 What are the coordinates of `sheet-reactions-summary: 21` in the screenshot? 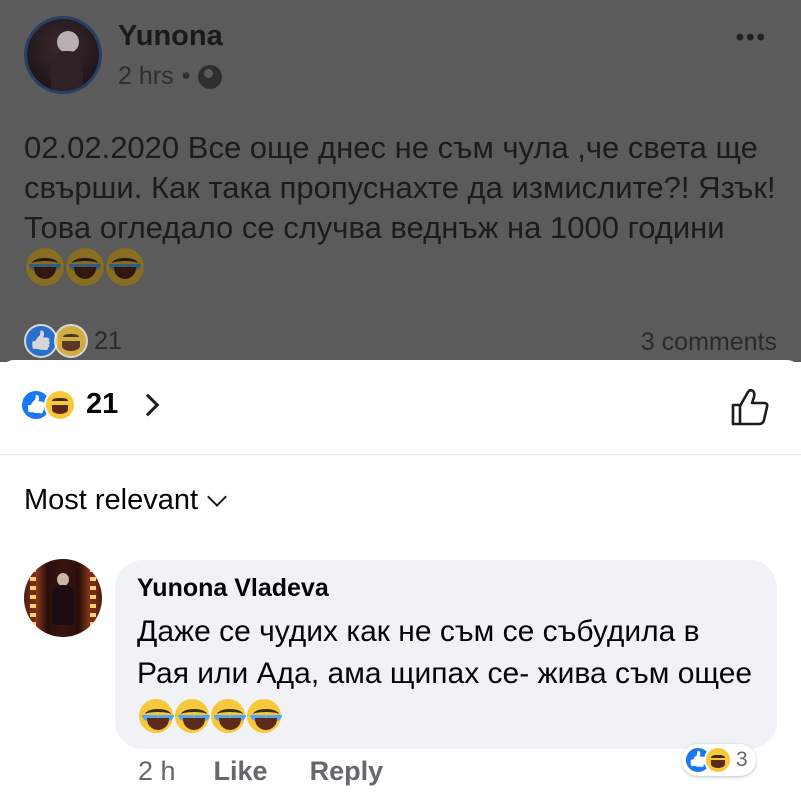 It's located at (90, 404).